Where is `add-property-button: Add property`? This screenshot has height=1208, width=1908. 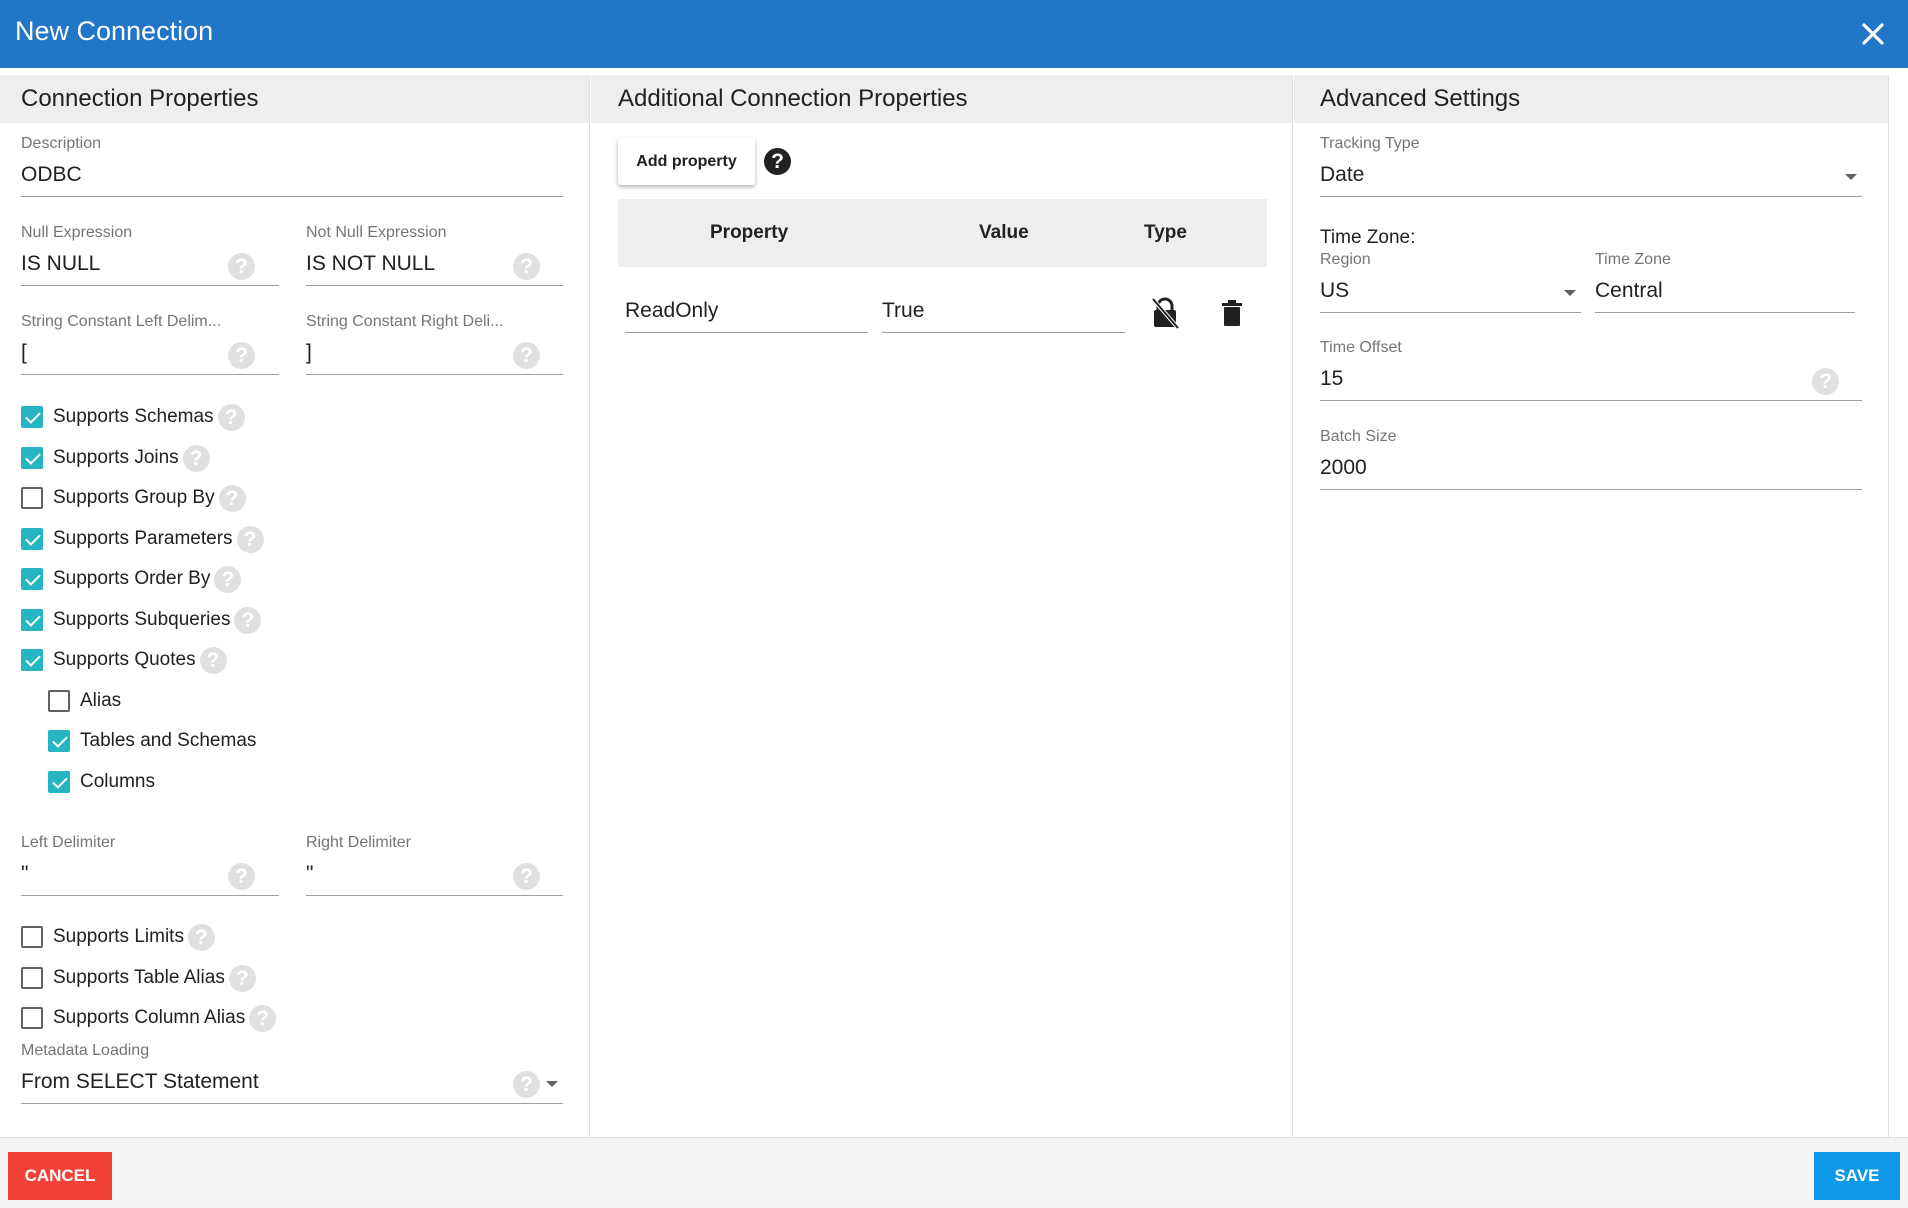 add-property-button: Add property is located at coordinates (686, 161).